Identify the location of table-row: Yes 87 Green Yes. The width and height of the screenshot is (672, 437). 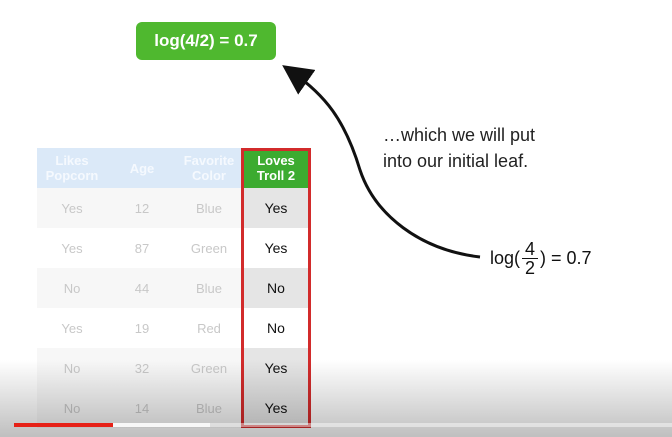
(174, 248).